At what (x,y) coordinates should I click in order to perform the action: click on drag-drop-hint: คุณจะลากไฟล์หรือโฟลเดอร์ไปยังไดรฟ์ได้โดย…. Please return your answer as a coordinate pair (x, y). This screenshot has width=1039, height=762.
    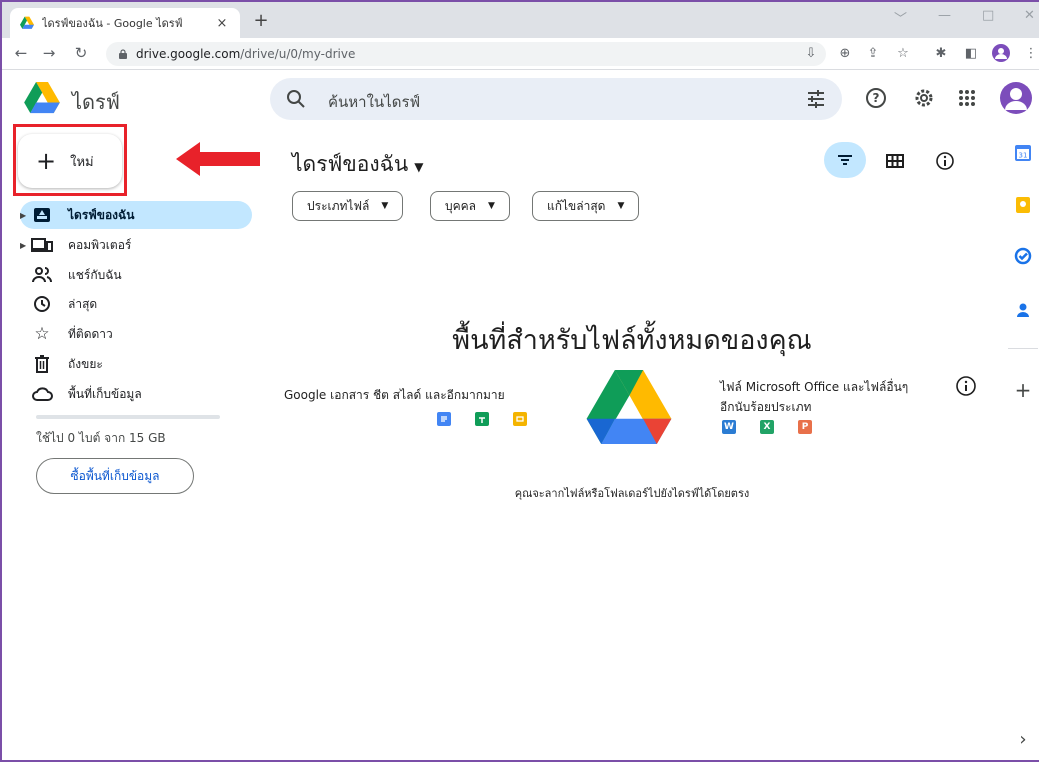
    Looking at the image, I should click on (632, 493).